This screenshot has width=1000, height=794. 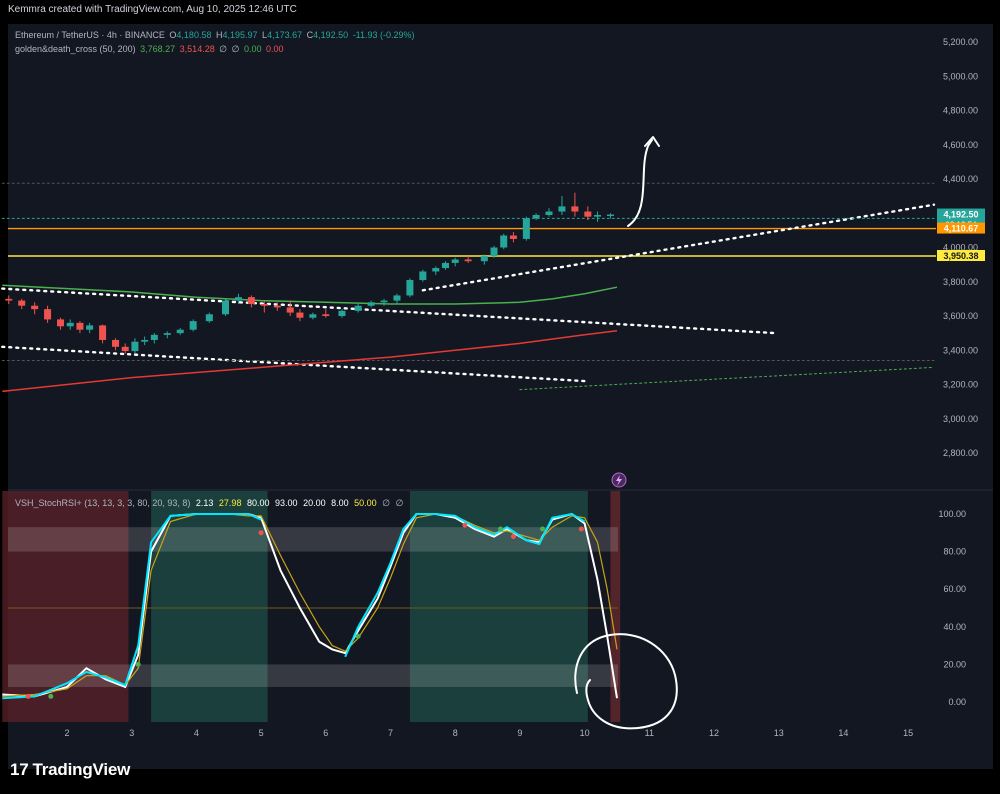 I want to click on price-axis-label: 3,800.00, so click(x=960, y=282).